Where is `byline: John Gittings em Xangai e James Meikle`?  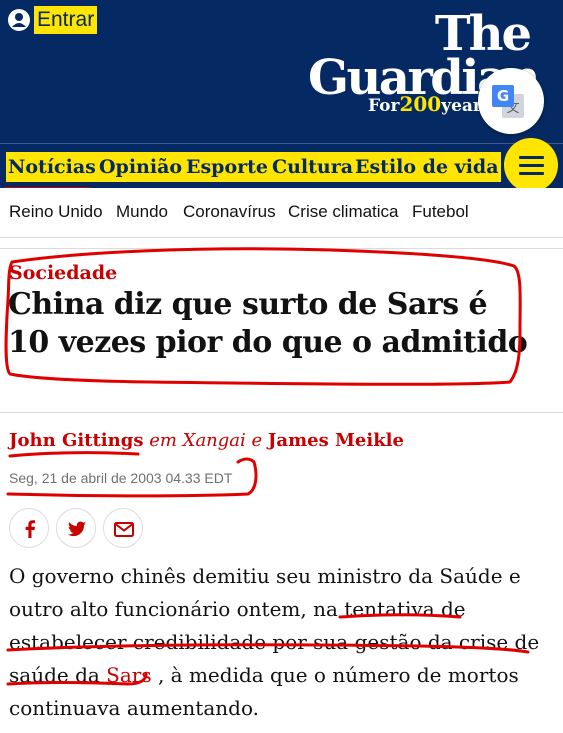 byline: John Gittings em Xangai e James Meikle is located at coordinates (206, 440).